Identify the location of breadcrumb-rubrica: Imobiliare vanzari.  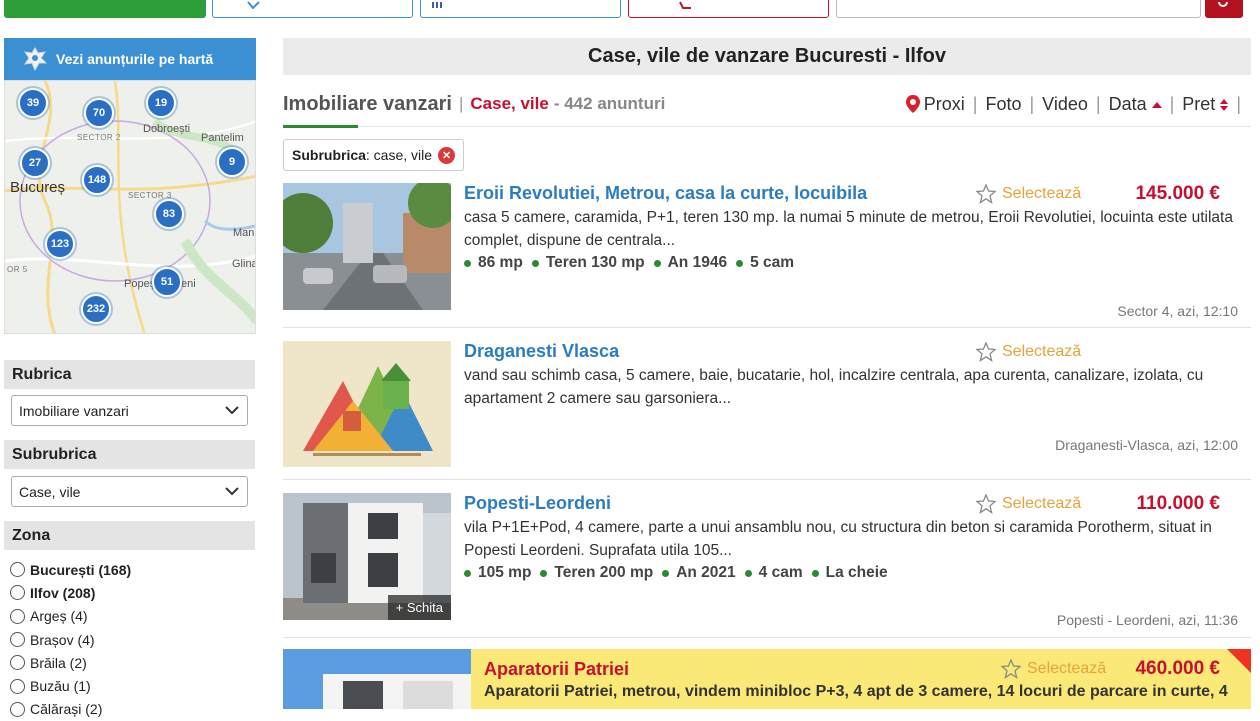
(367, 104).